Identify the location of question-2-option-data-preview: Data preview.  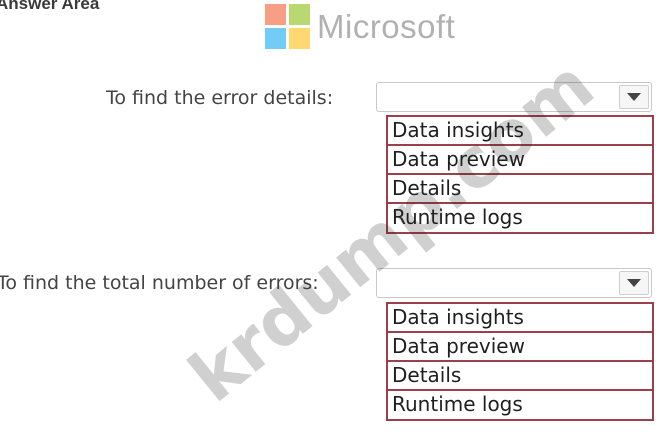
(520, 345).